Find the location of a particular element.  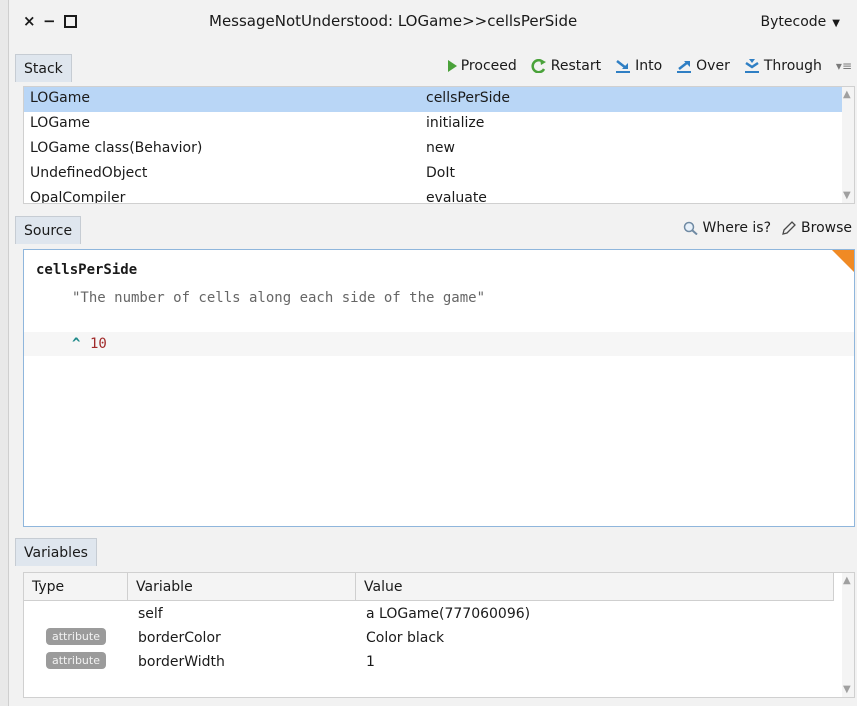

variables-header: Variables is located at coordinates (433, 551).